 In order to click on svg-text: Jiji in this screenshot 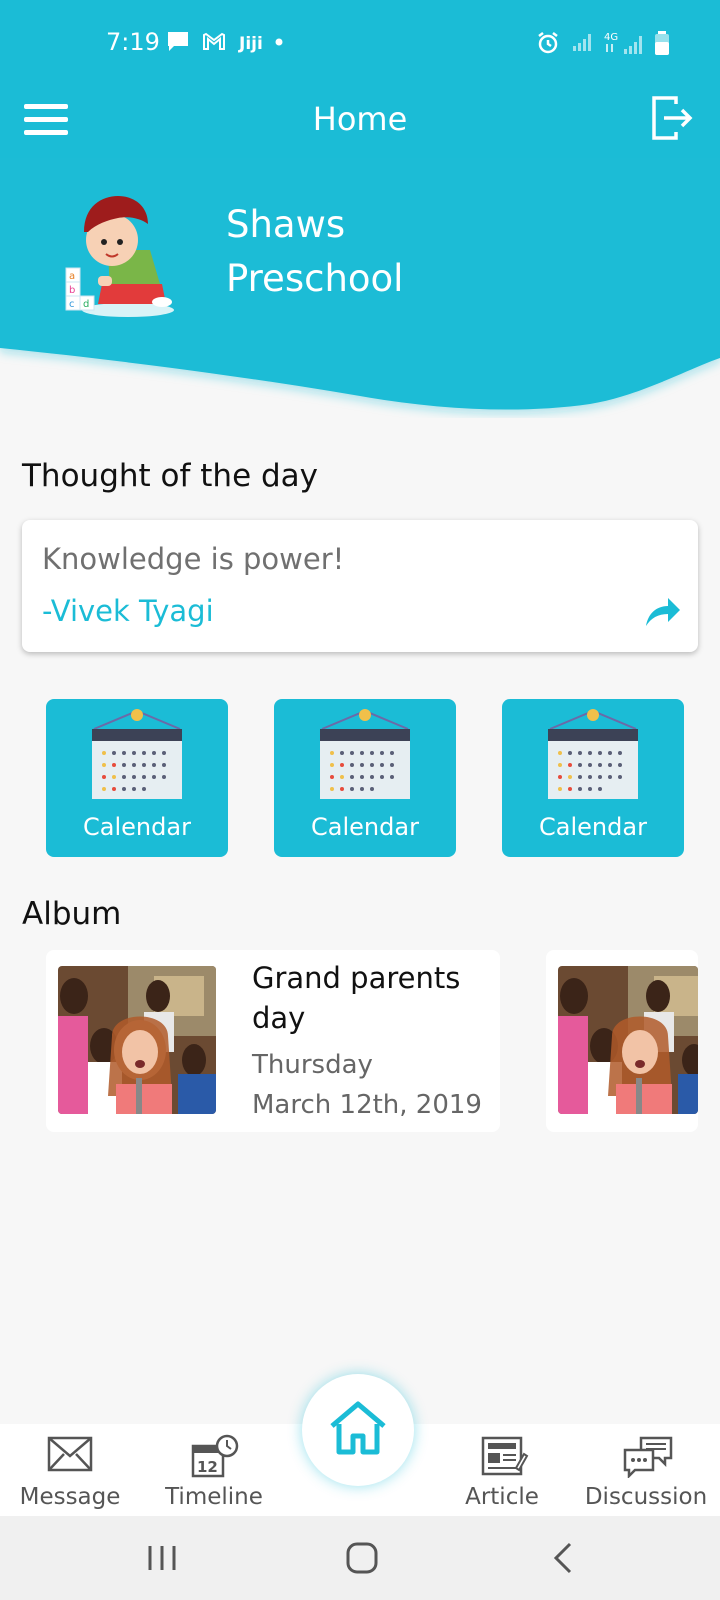, I will do `click(250, 44)`.